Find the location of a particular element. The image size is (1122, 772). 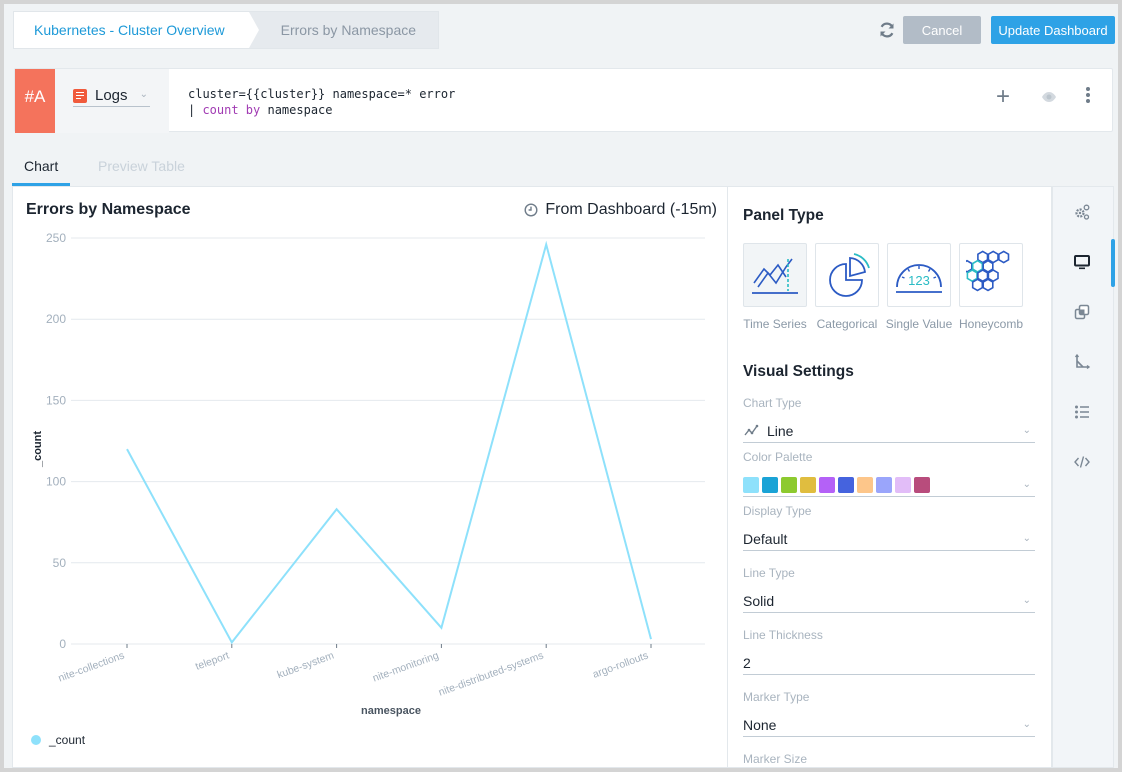

query-group-field: namespace is located at coordinates (296, 110).